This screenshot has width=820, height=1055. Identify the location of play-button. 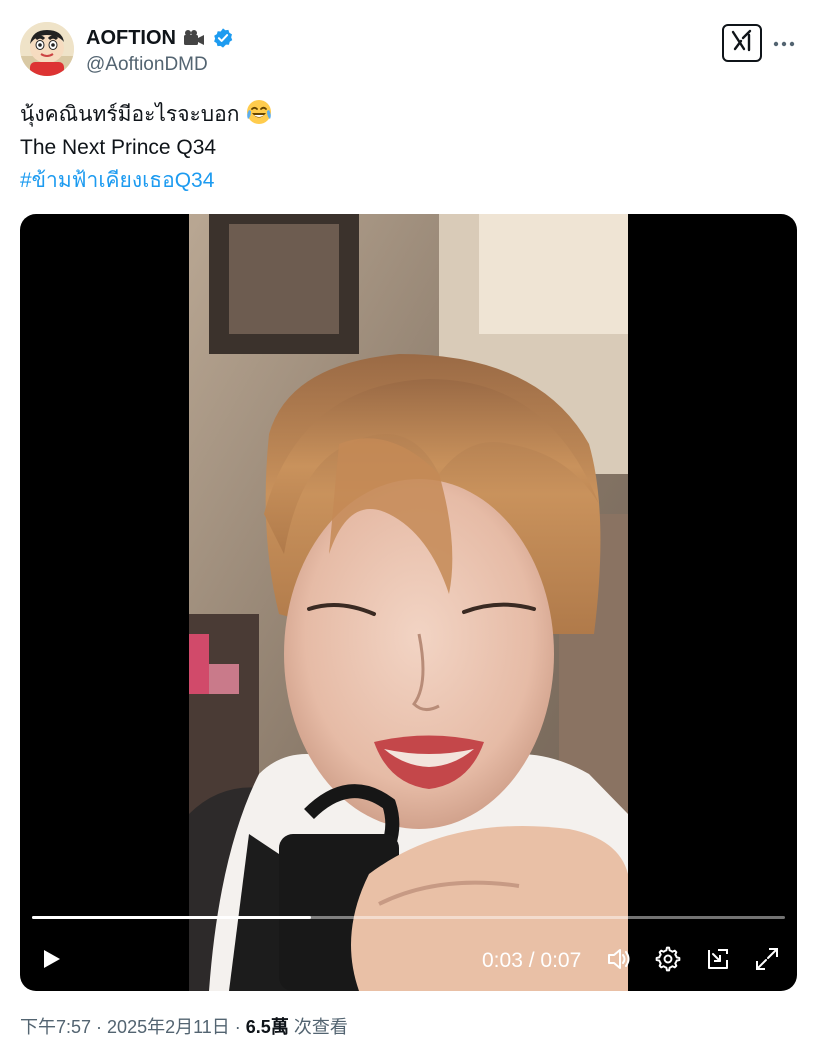
(51, 961).